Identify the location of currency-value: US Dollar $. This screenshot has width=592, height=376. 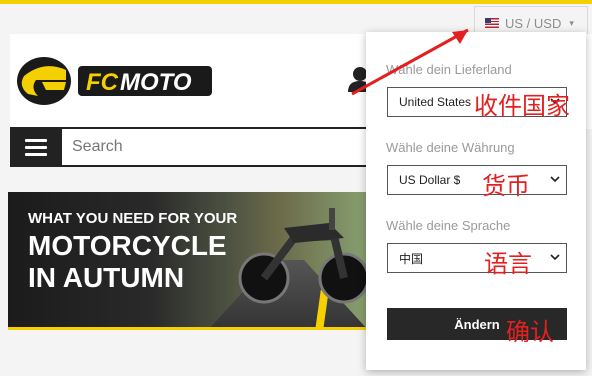
(430, 180).